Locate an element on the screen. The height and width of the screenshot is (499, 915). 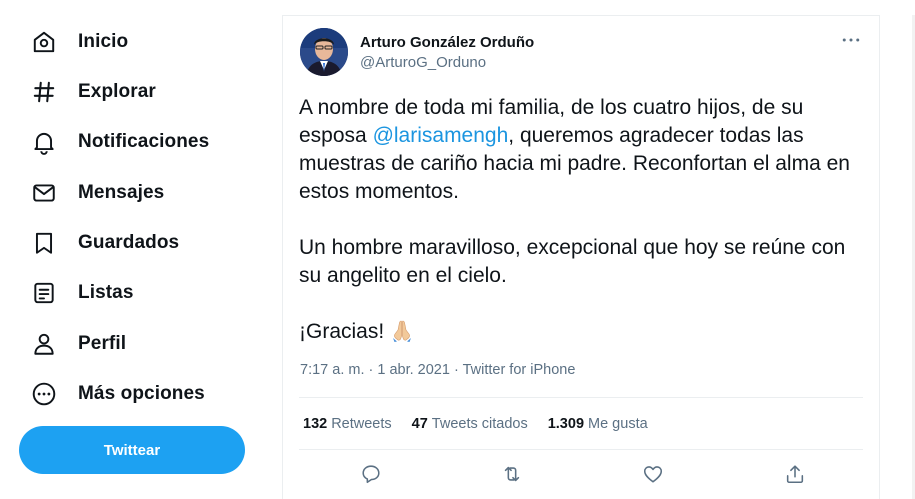
reply-icon is located at coordinates (371, 474).